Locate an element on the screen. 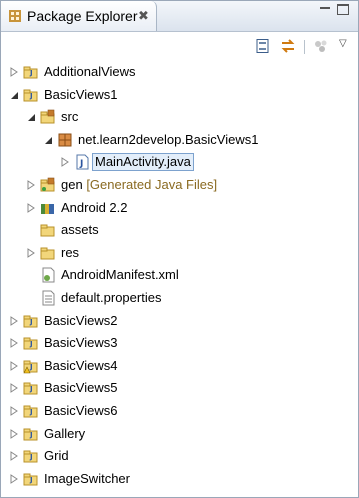  tree-item: J ImageSwitcher is located at coordinates (179, 479).